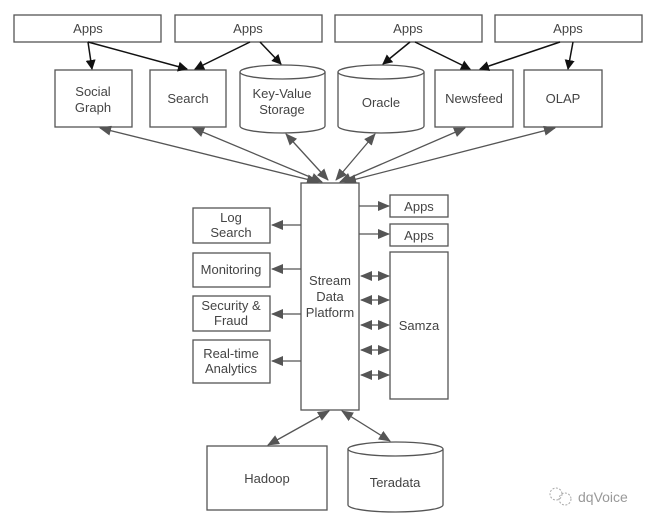  I want to click on platform-to-storage-arrows, so click(329, 428).